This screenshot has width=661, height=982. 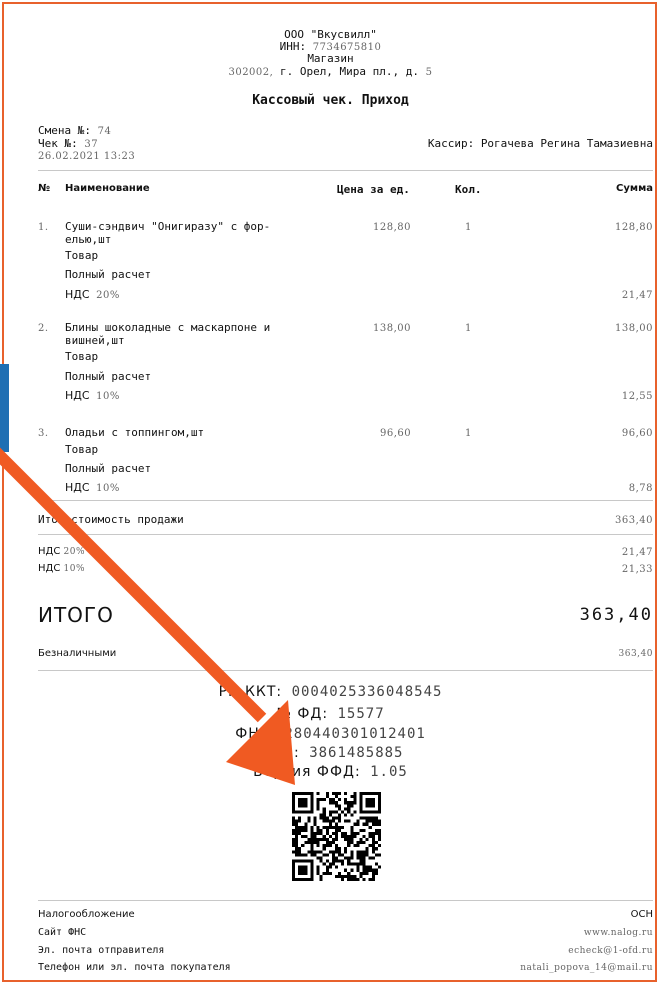 I want to click on shift-value: 74, so click(x=104, y=131).